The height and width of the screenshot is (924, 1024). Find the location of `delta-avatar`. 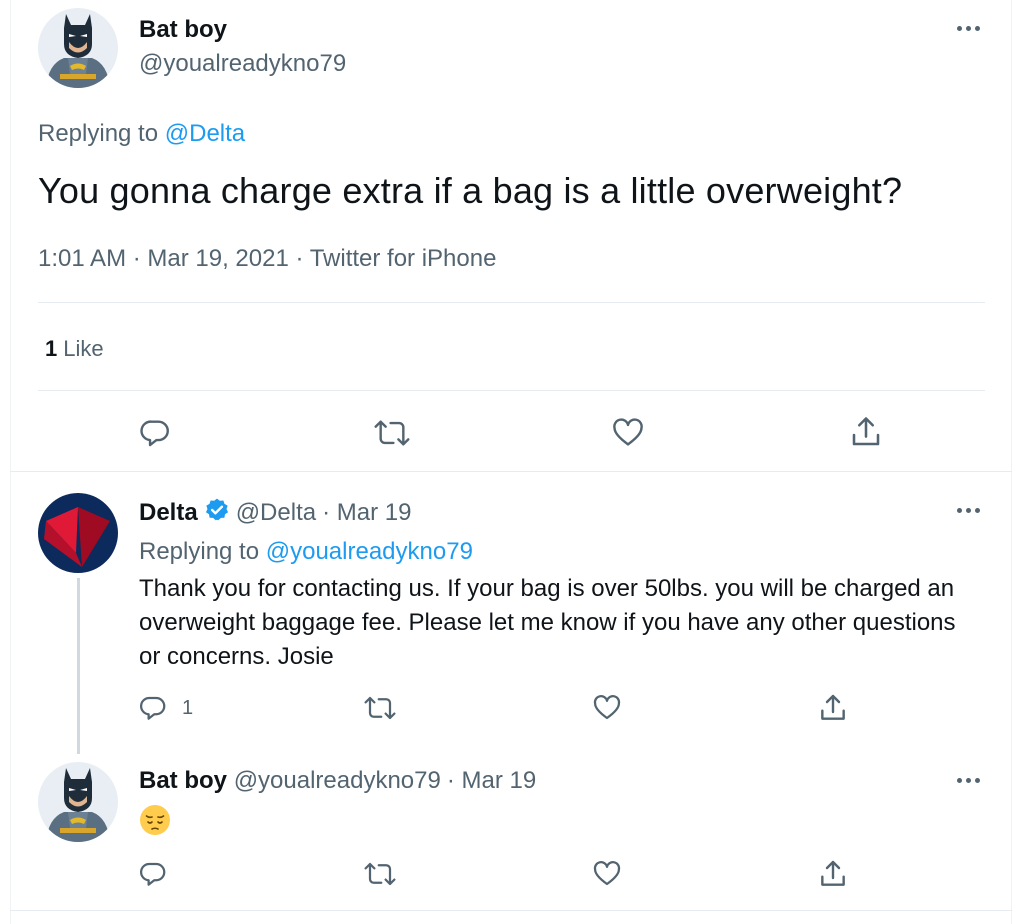

delta-avatar is located at coordinates (78, 533).